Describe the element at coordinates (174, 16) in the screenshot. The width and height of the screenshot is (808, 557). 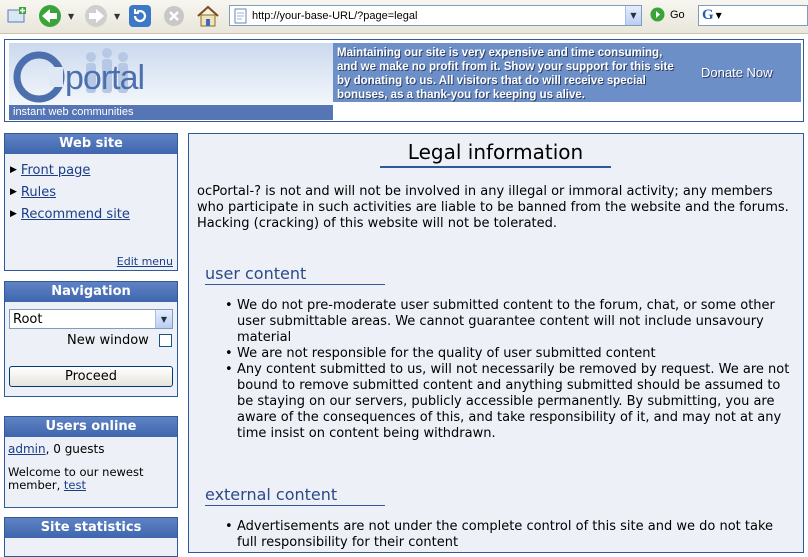
I see `stop-icon` at that location.